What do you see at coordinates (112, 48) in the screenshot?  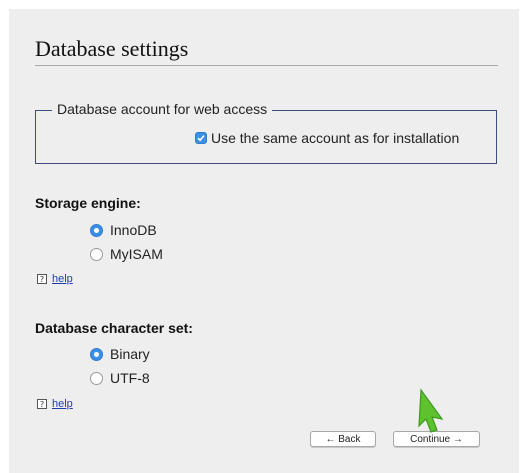 I see `page-title: Database settings` at bounding box center [112, 48].